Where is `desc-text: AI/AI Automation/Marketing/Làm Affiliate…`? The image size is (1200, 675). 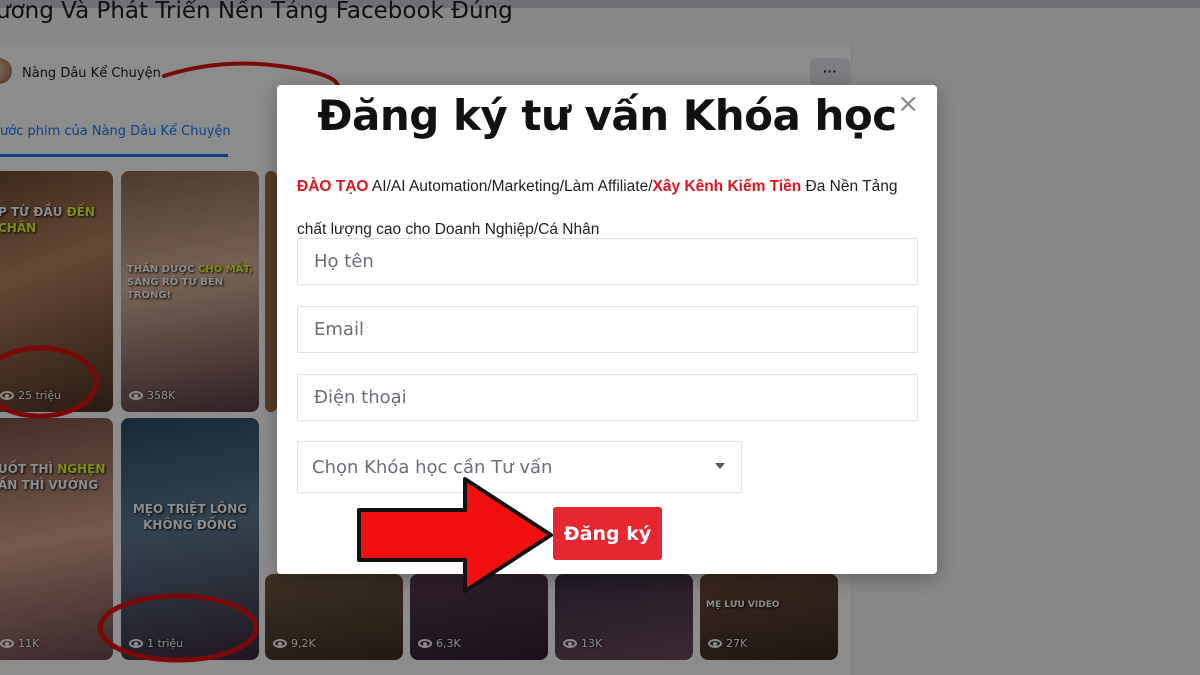 desc-text: AI/AI Automation/Marketing/Làm Affiliate… is located at coordinates (510, 186).